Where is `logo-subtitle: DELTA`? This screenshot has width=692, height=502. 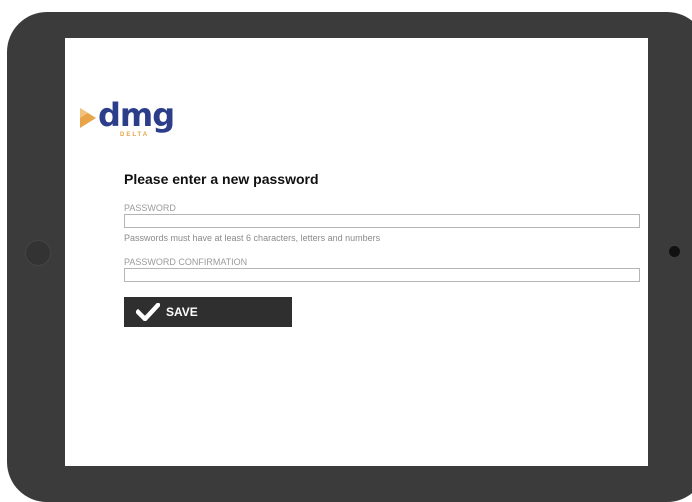
logo-subtitle: DELTA is located at coordinates (135, 135).